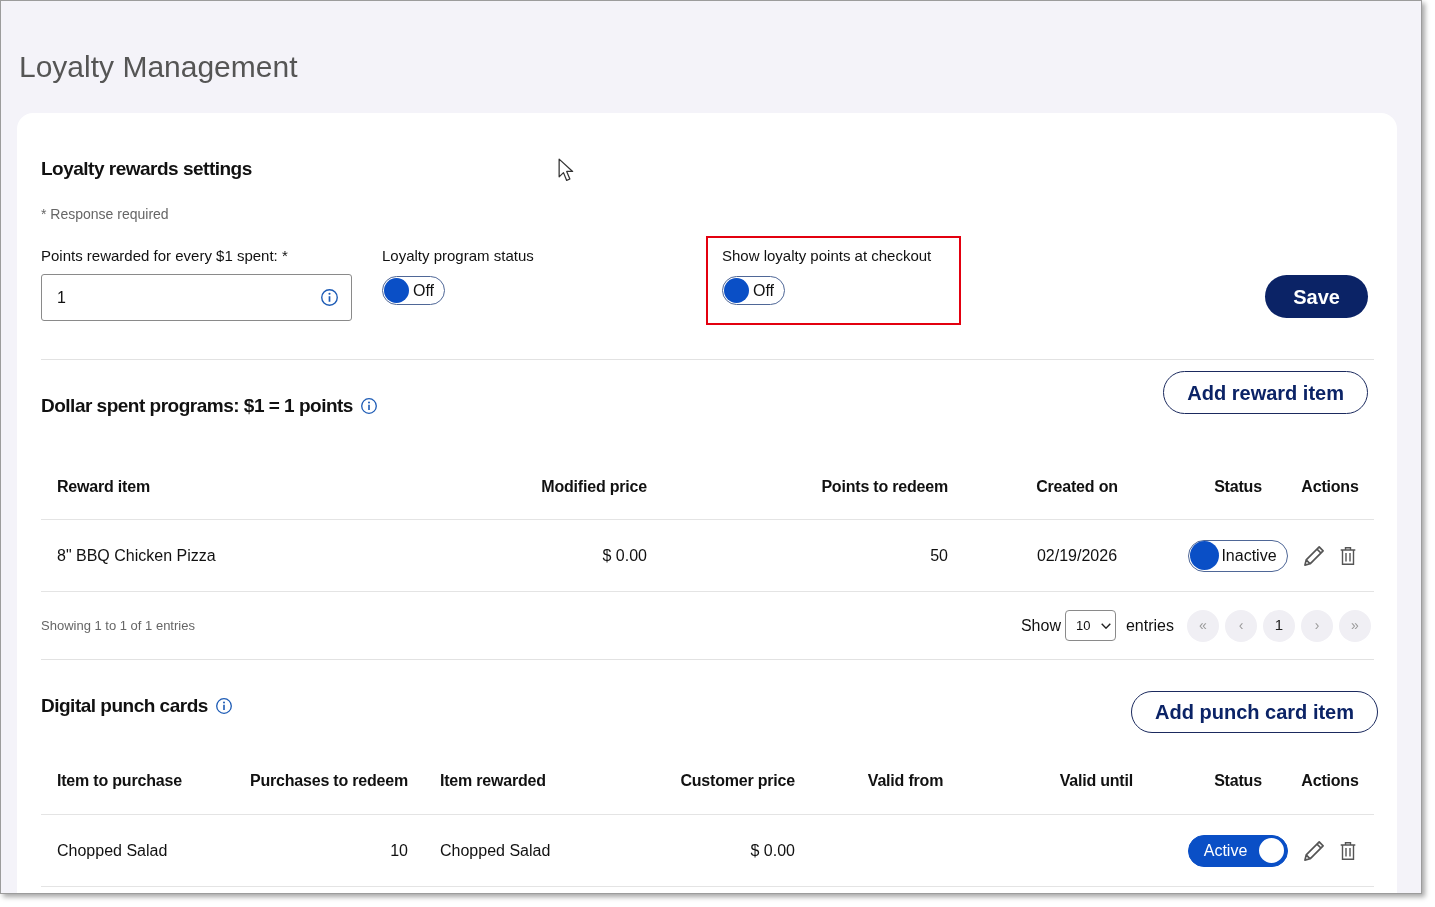  Describe the element at coordinates (103, 486) in the screenshot. I see `column-header: Reward item` at that location.